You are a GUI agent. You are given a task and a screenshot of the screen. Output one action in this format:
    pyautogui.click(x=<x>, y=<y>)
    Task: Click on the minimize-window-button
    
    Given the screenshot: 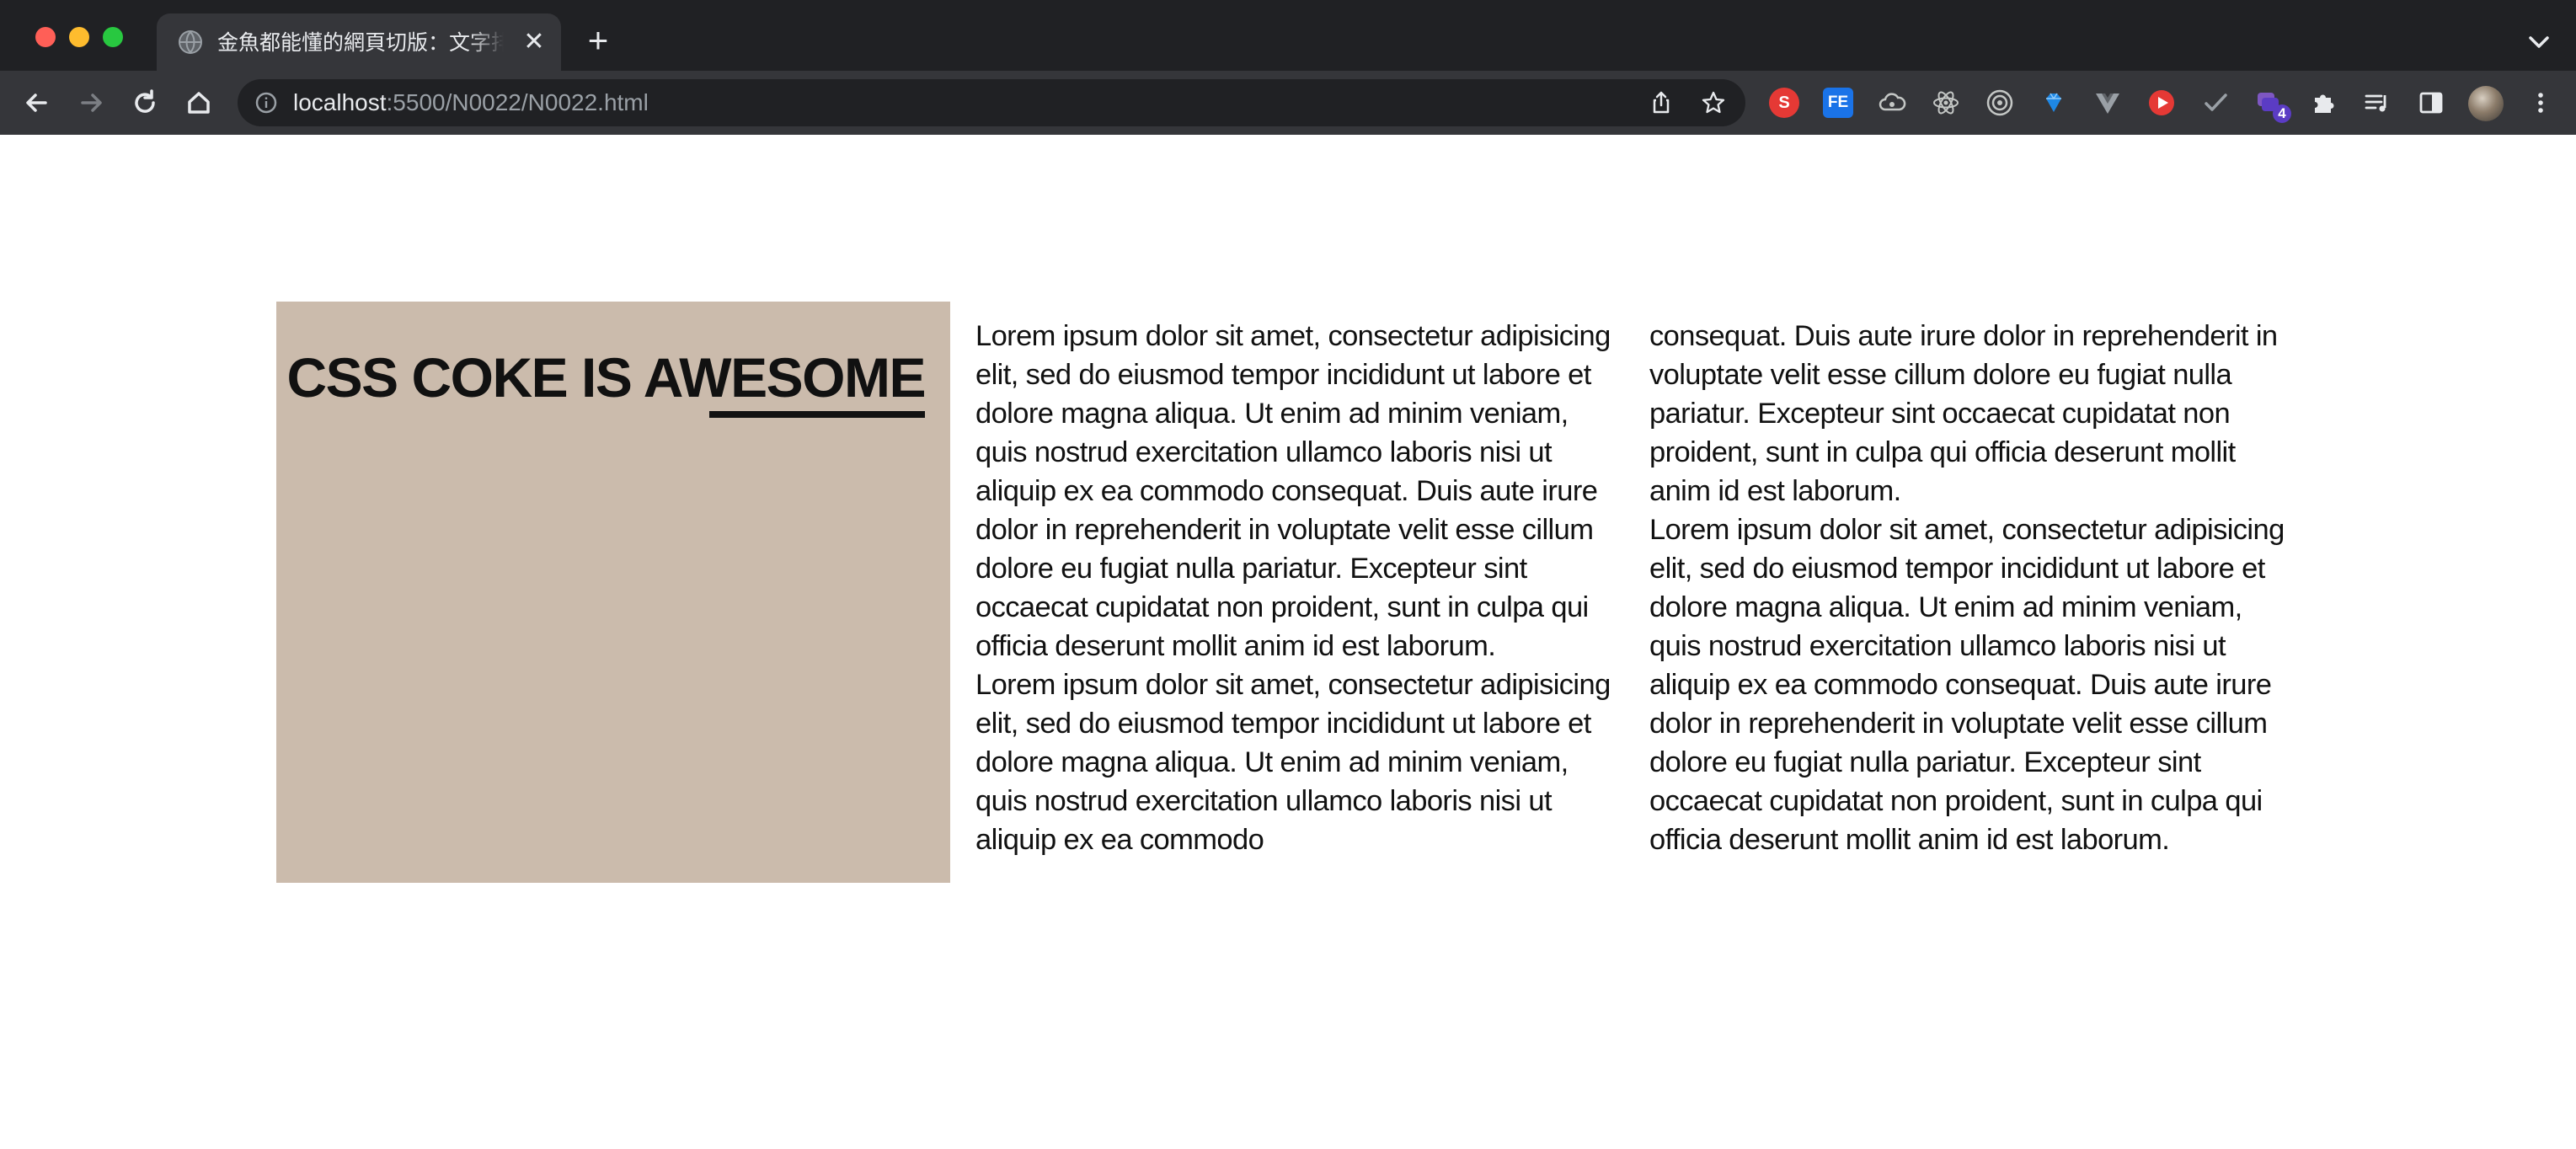 What is the action you would take?
    pyautogui.click(x=79, y=37)
    